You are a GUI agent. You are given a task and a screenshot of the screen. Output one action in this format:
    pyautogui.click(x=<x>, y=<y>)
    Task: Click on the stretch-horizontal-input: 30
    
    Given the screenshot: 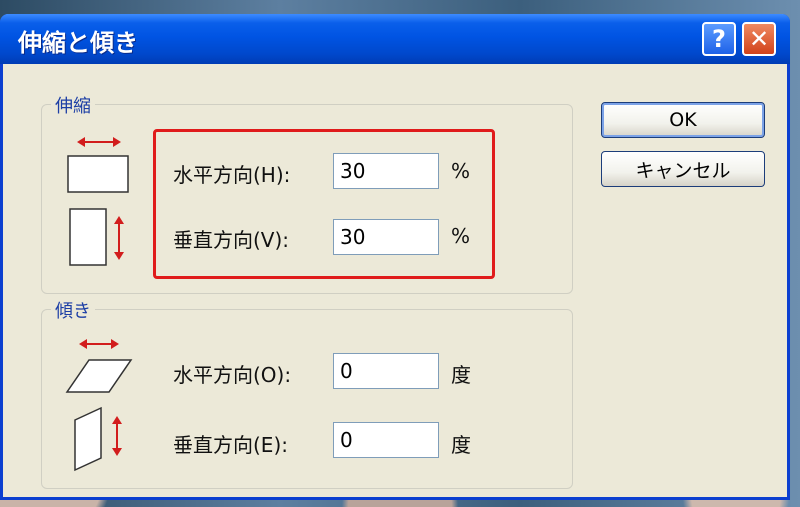 What is the action you would take?
    pyautogui.click(x=386, y=171)
    